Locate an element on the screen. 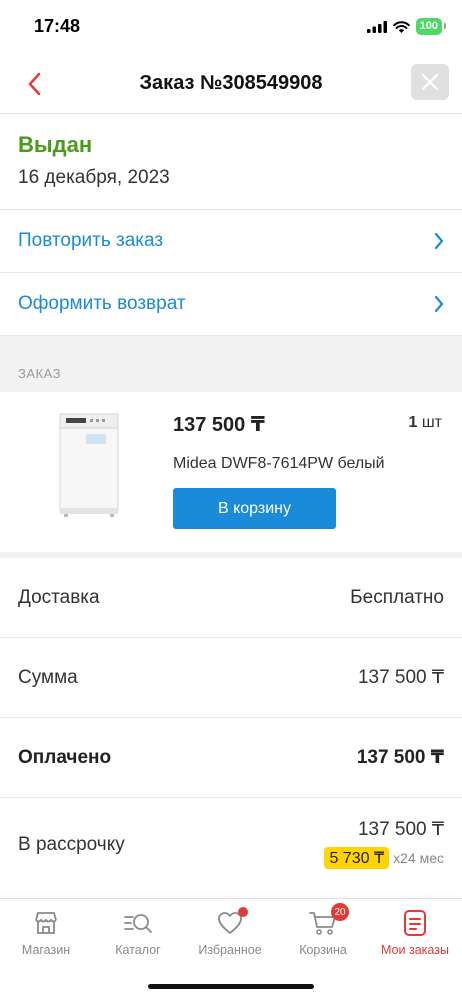  order-status: Выдан is located at coordinates (55, 144).